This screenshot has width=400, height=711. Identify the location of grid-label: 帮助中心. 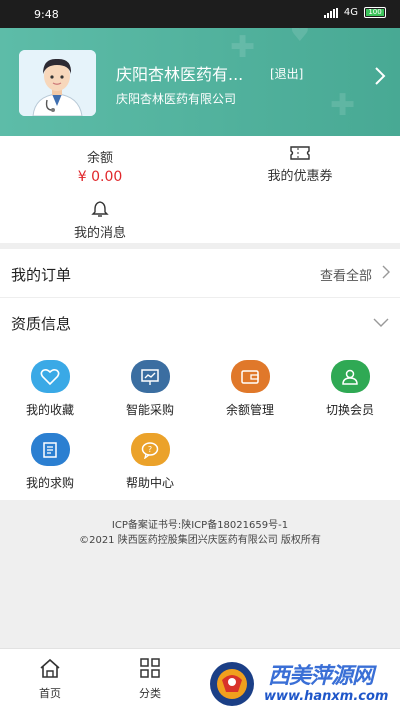
(149, 483).